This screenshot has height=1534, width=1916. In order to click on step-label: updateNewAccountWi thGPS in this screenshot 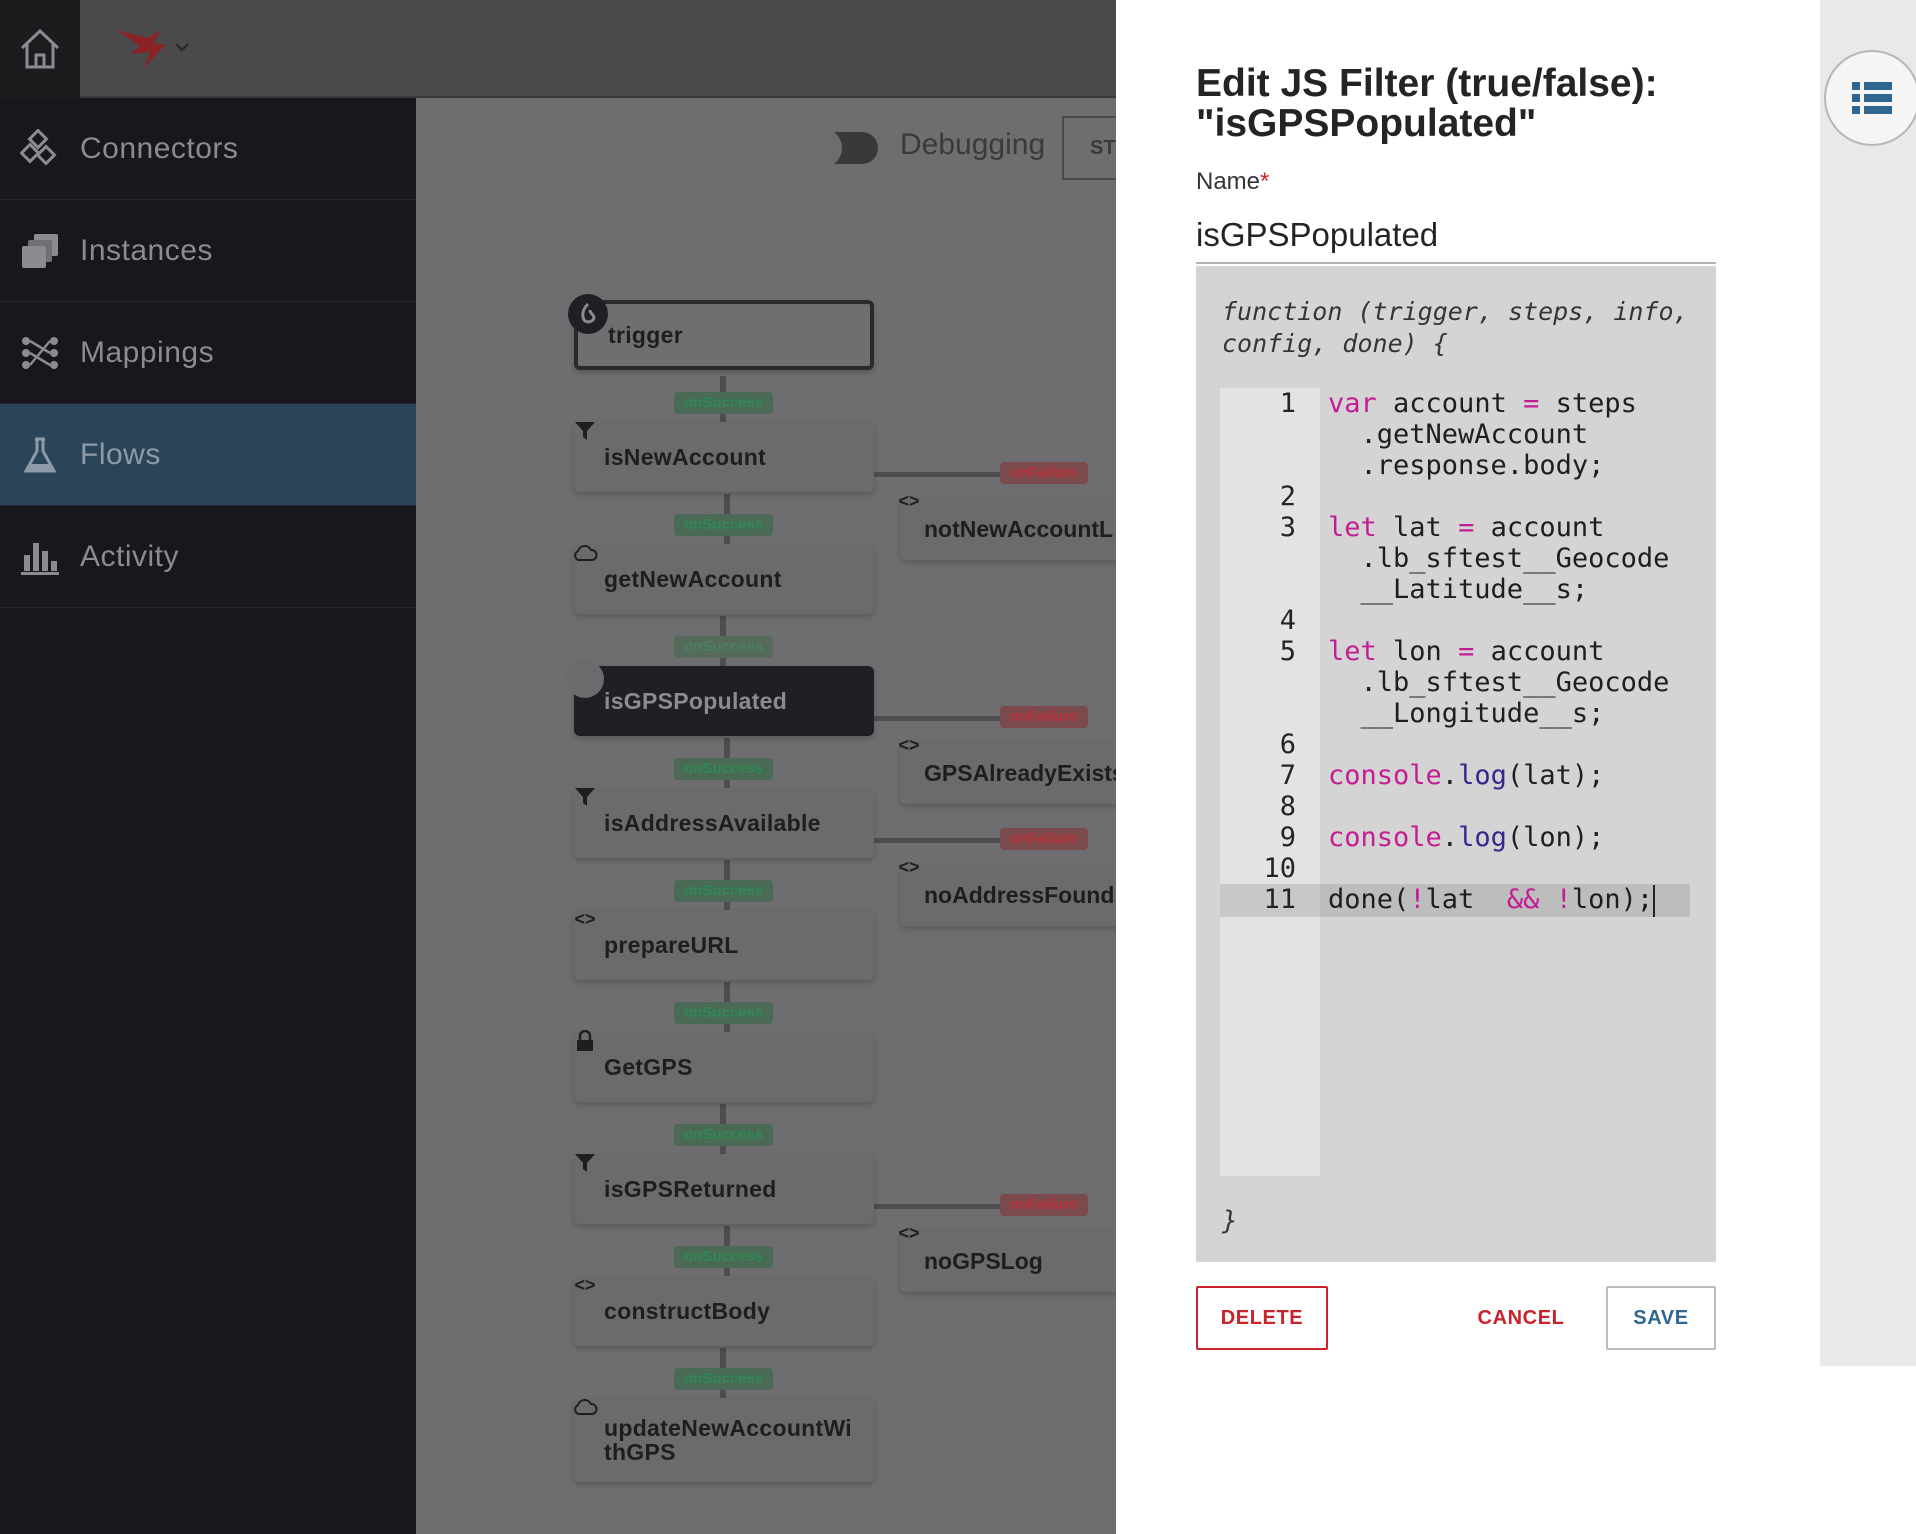, I will do `click(728, 1440)`.